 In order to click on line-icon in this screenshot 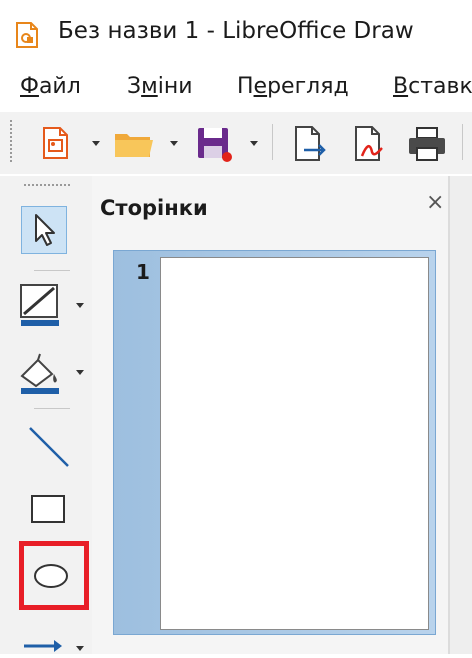, I will do `click(49, 447)`.